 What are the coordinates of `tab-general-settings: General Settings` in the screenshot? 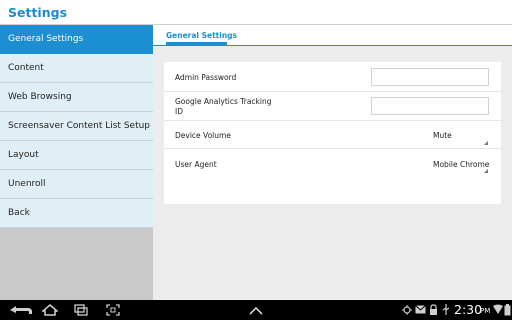 It's located at (201, 35).